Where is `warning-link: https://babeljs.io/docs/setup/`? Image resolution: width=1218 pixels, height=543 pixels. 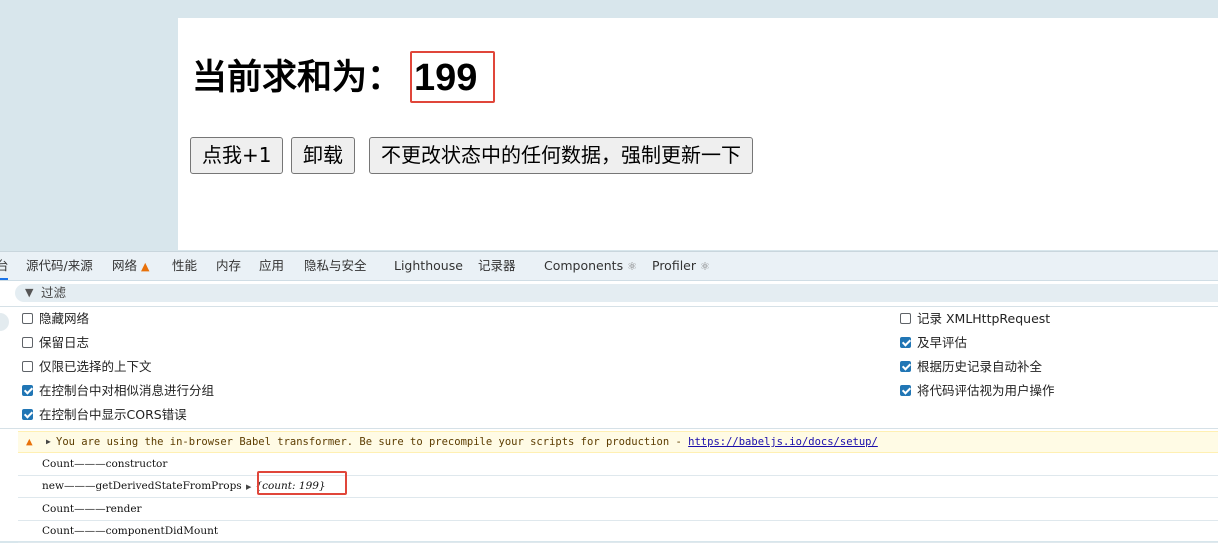
warning-link: https://babeljs.io/docs/setup/ is located at coordinates (783, 442).